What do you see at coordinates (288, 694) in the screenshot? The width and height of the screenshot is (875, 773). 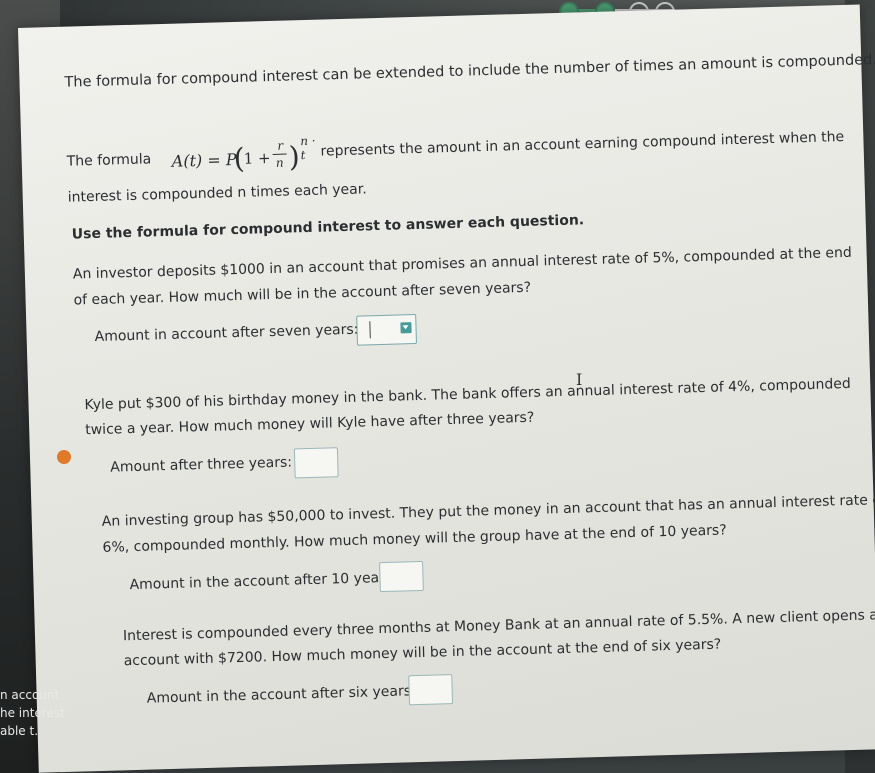 I see `question-4-prompt: Amount in the account after six years: $` at bounding box center [288, 694].